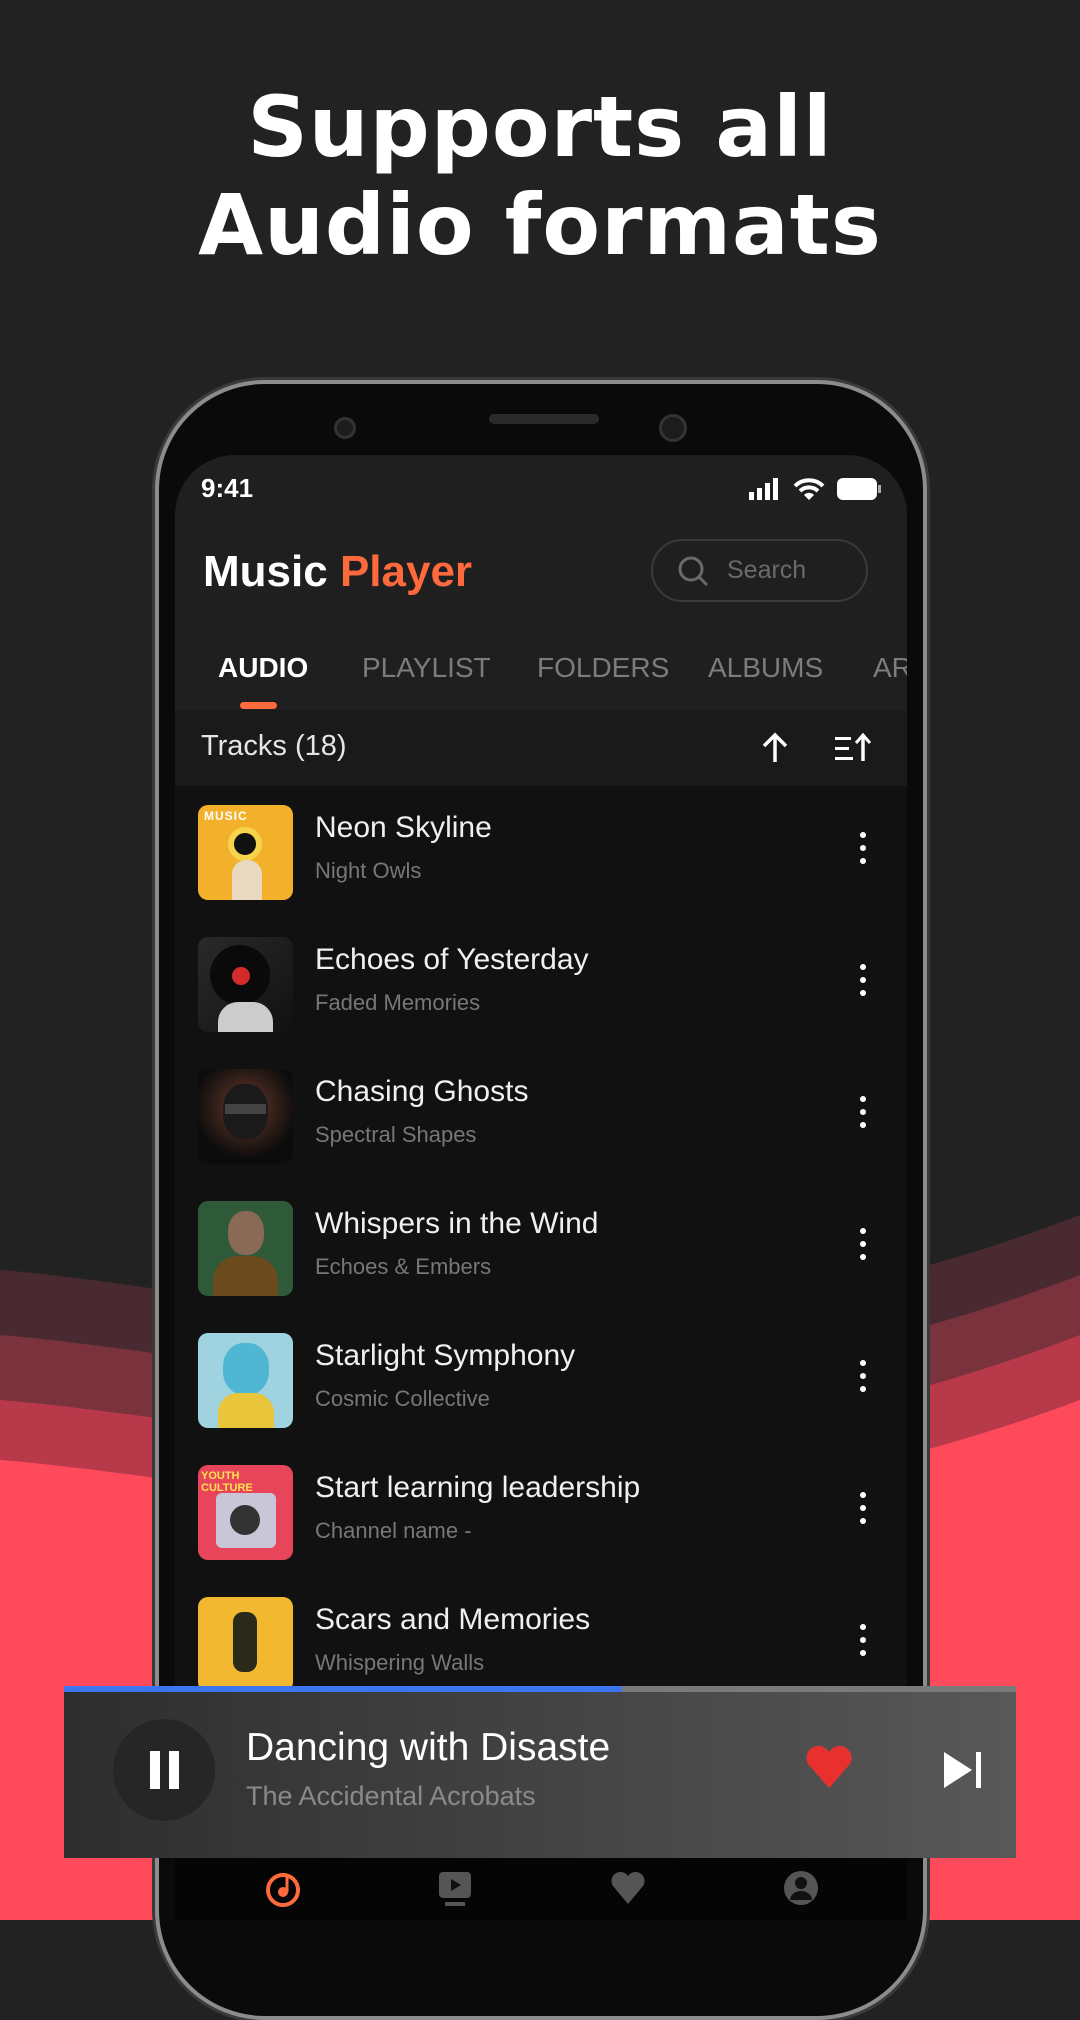  I want to click on app-title-part2: Player, so click(406, 571).